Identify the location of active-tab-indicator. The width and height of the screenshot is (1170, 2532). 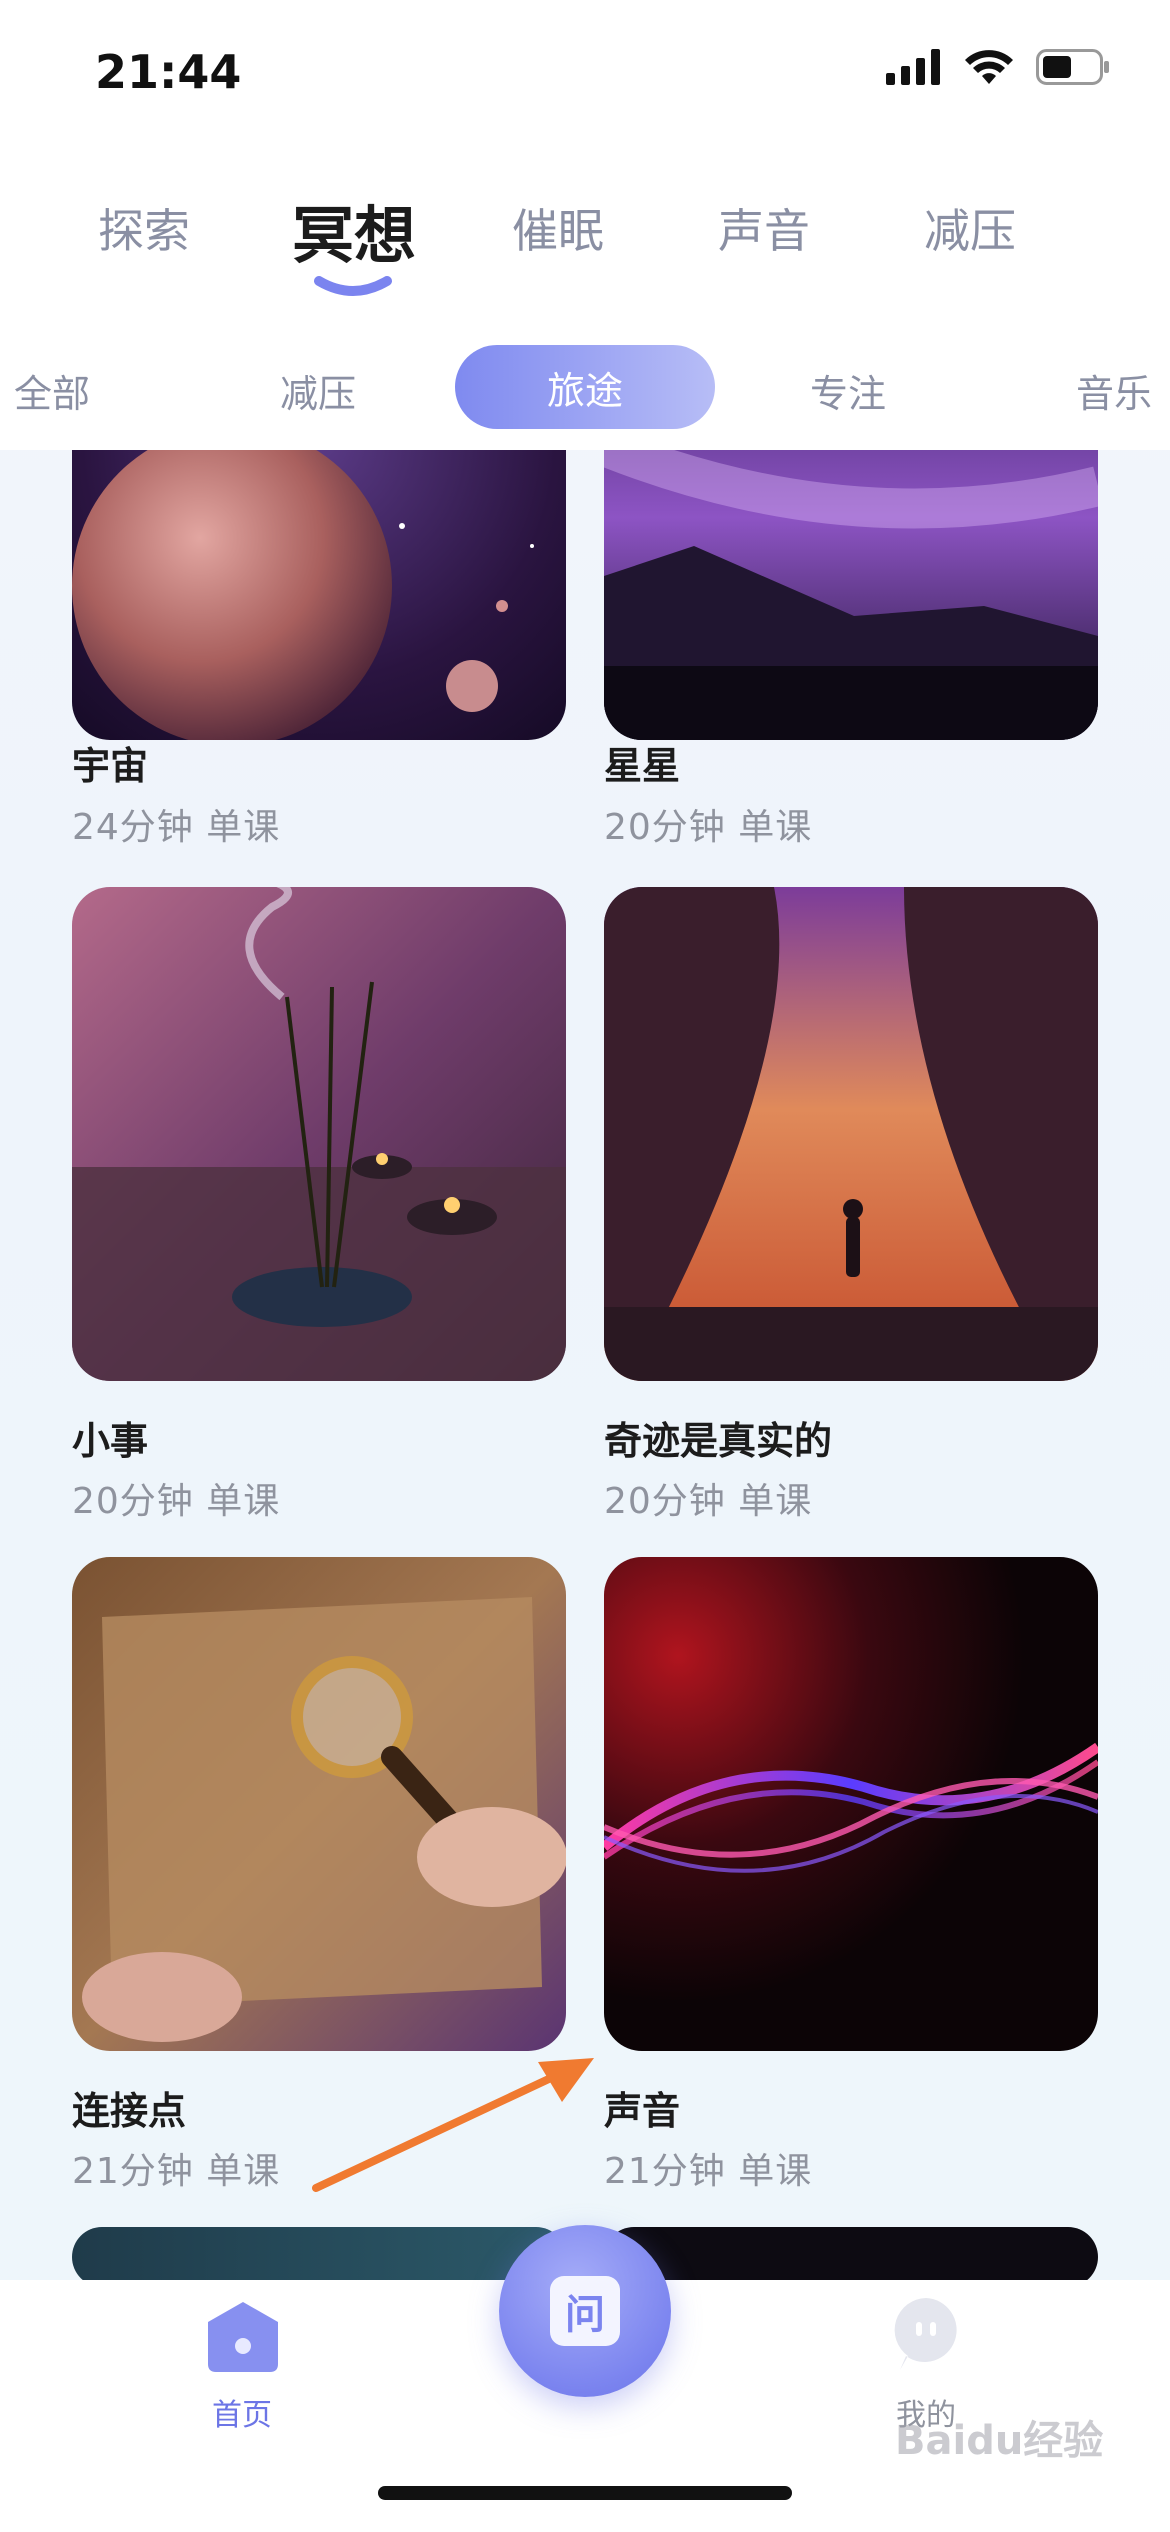
(353, 286).